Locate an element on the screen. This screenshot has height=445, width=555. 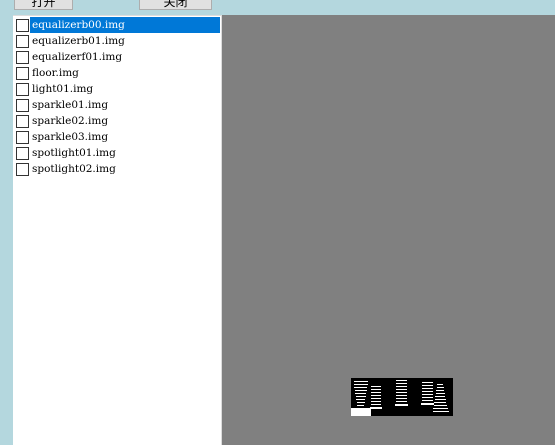
open-button: 打开 is located at coordinates (43, 5).